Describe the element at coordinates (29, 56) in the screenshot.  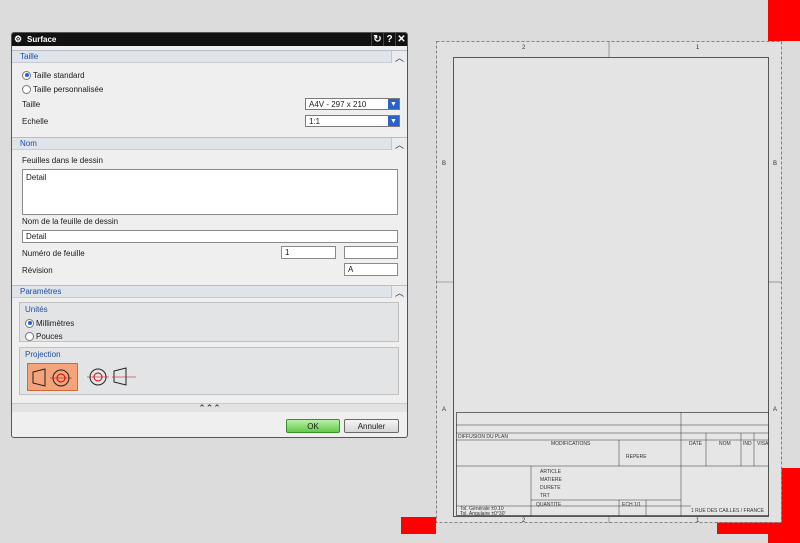
I see `section-taille-title: Taille` at that location.